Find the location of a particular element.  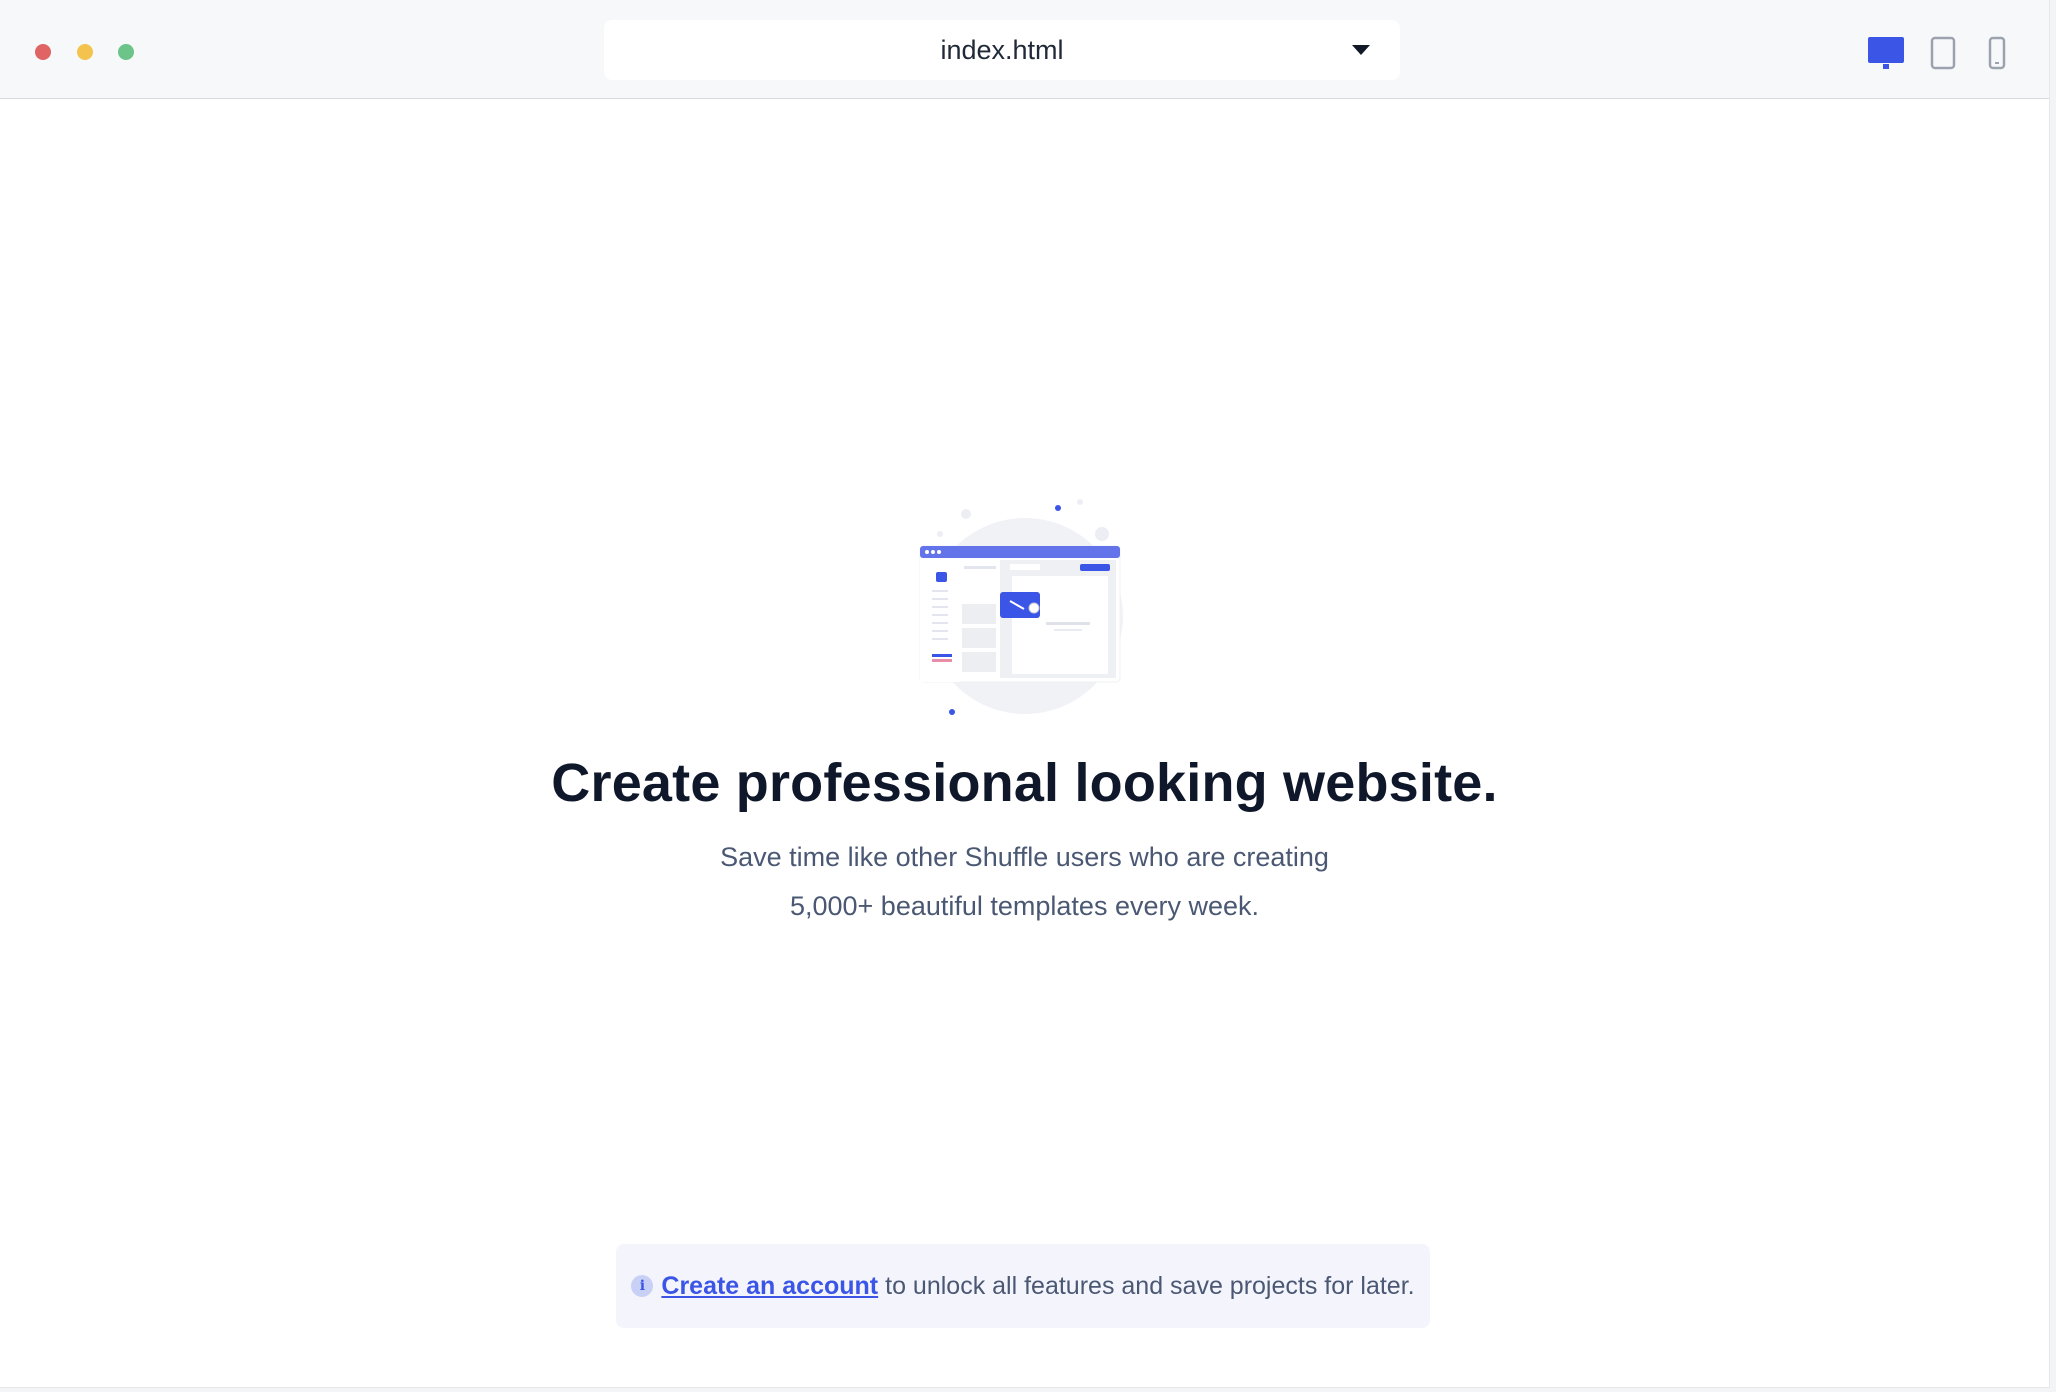

file-selector: index.html is located at coordinates (1002, 50).